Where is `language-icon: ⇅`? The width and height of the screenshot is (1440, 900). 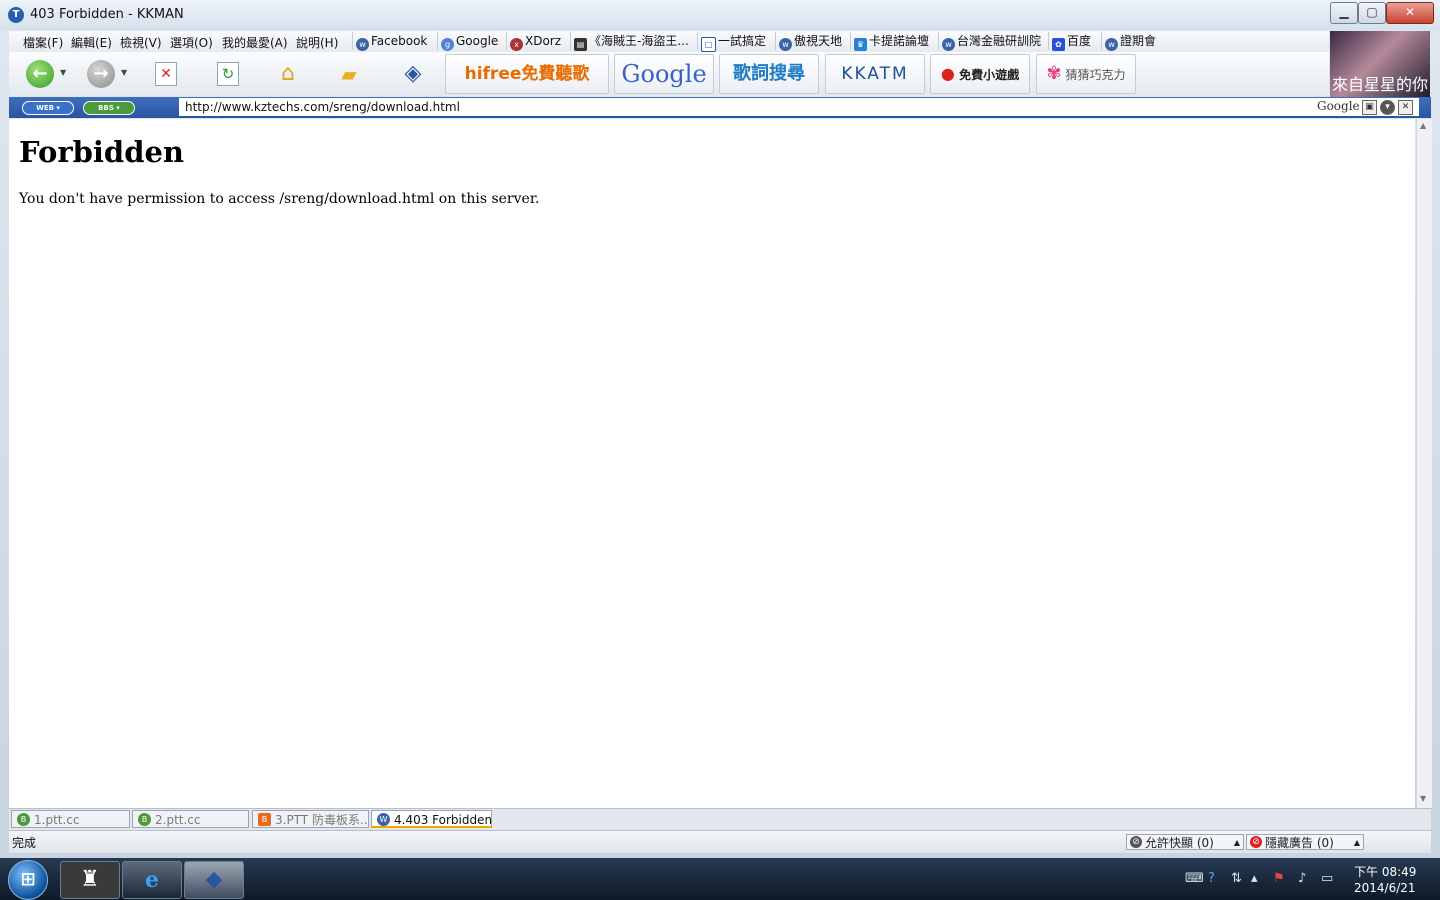
language-icon: ⇅ is located at coordinates (1236, 878).